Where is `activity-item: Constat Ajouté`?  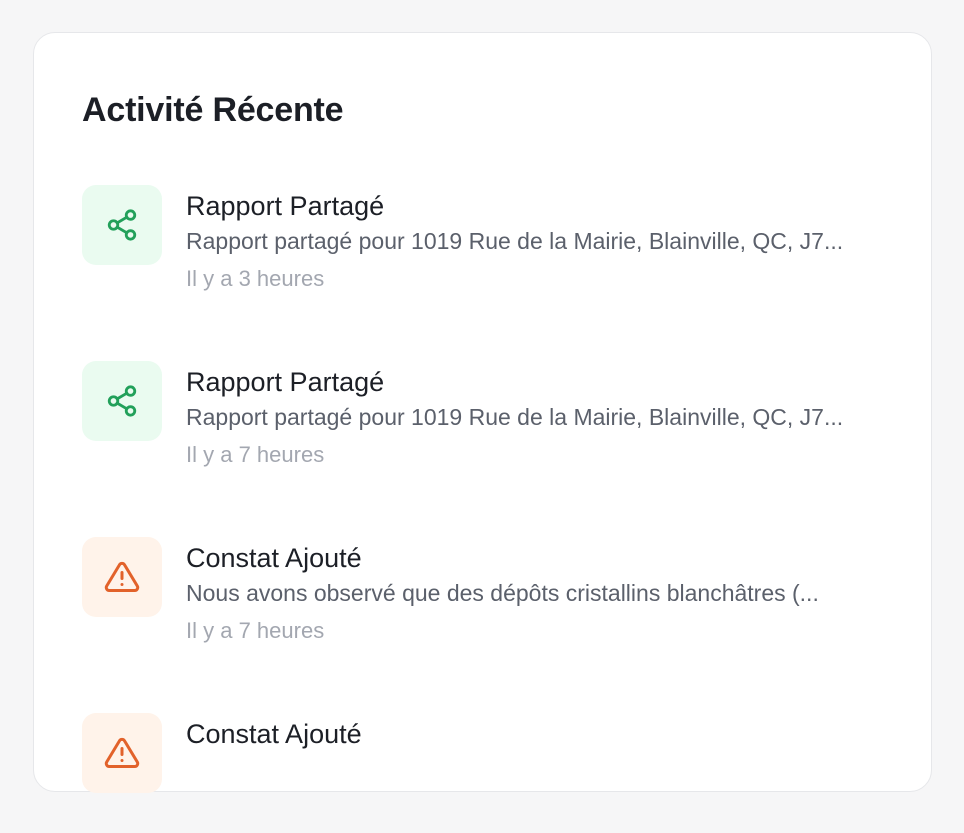 activity-item: Constat Ajouté is located at coordinates (482, 773).